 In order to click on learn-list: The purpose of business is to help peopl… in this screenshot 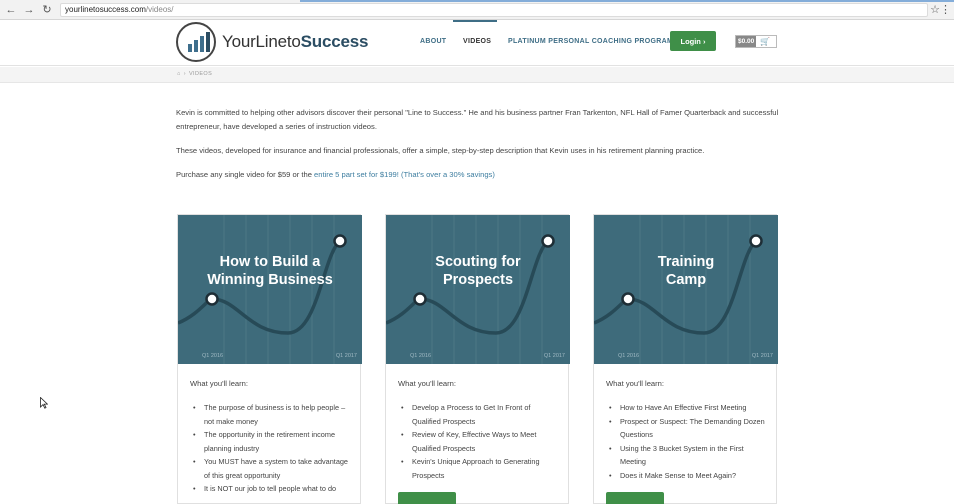, I will do `click(271, 448)`.